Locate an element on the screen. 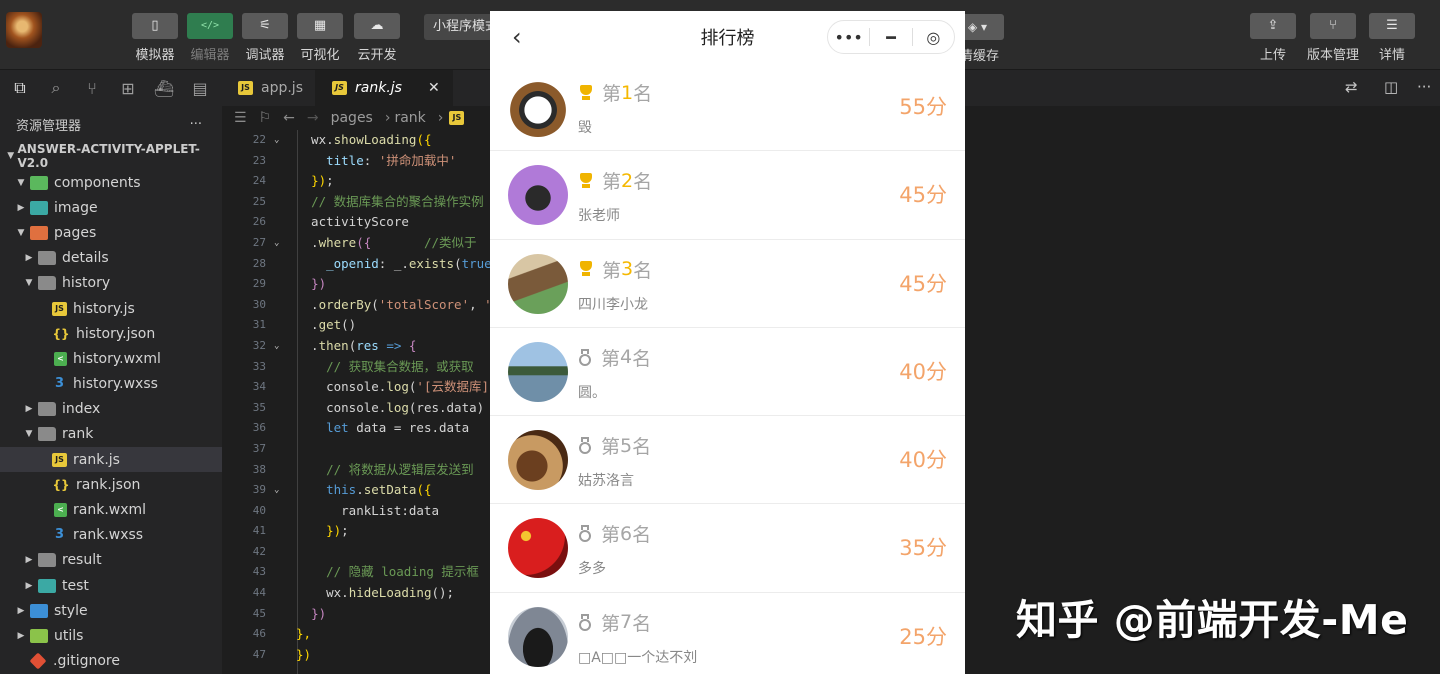  clear-cache-button: ◈ ▾ is located at coordinates (982, 27).